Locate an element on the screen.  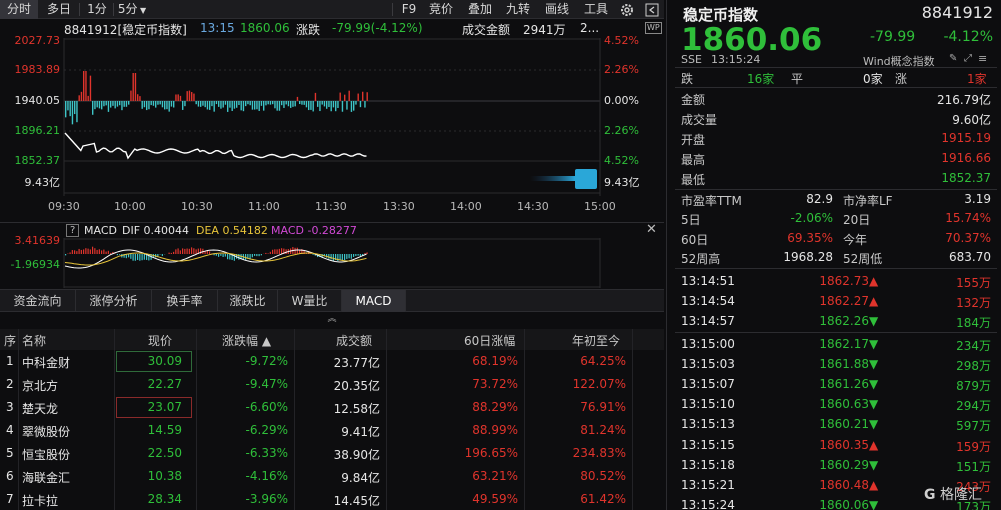
tab-5min-dropdown: 5分 ▼ is located at coordinates (132, 9).